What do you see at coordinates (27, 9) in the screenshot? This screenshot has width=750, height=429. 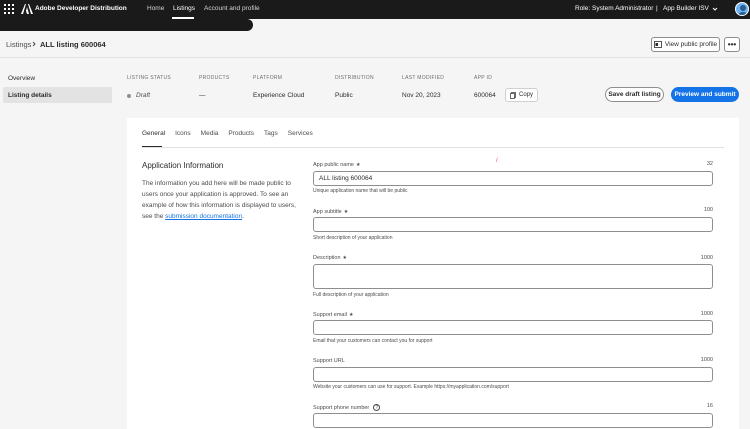 I see `adobe-logo-icon` at bounding box center [27, 9].